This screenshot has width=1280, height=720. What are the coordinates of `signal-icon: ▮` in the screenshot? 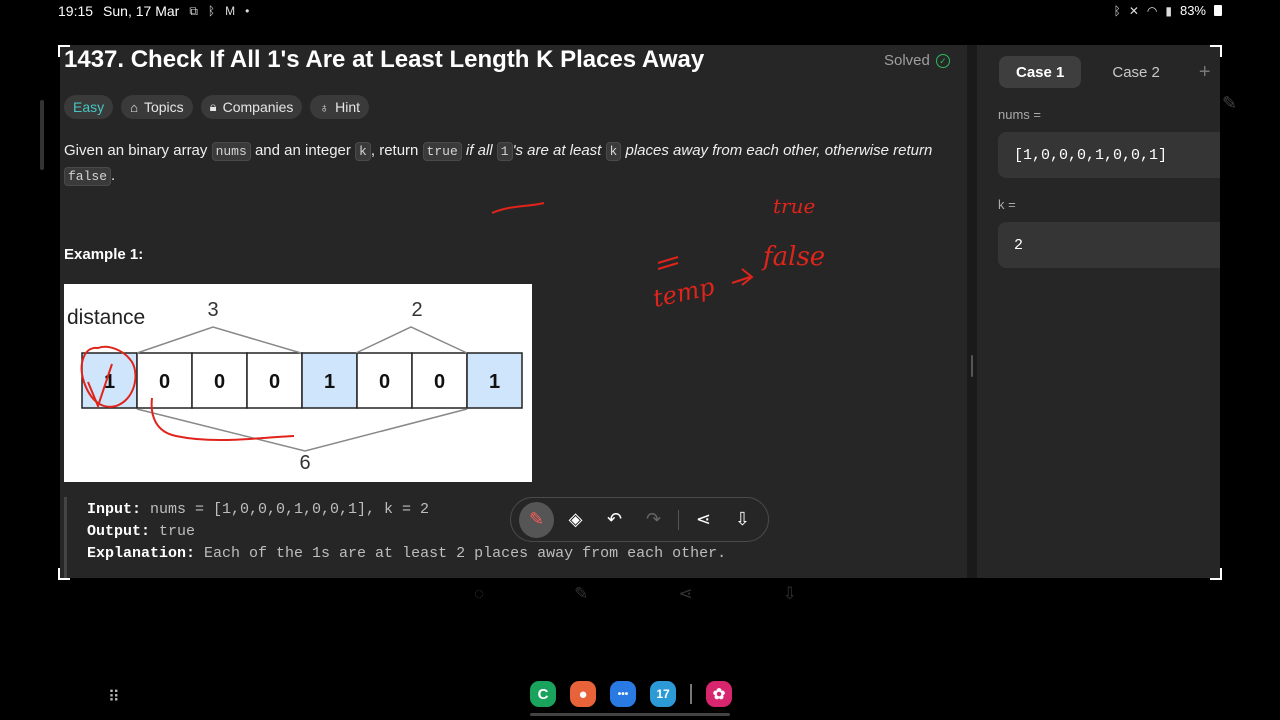 It's located at (1168, 10).